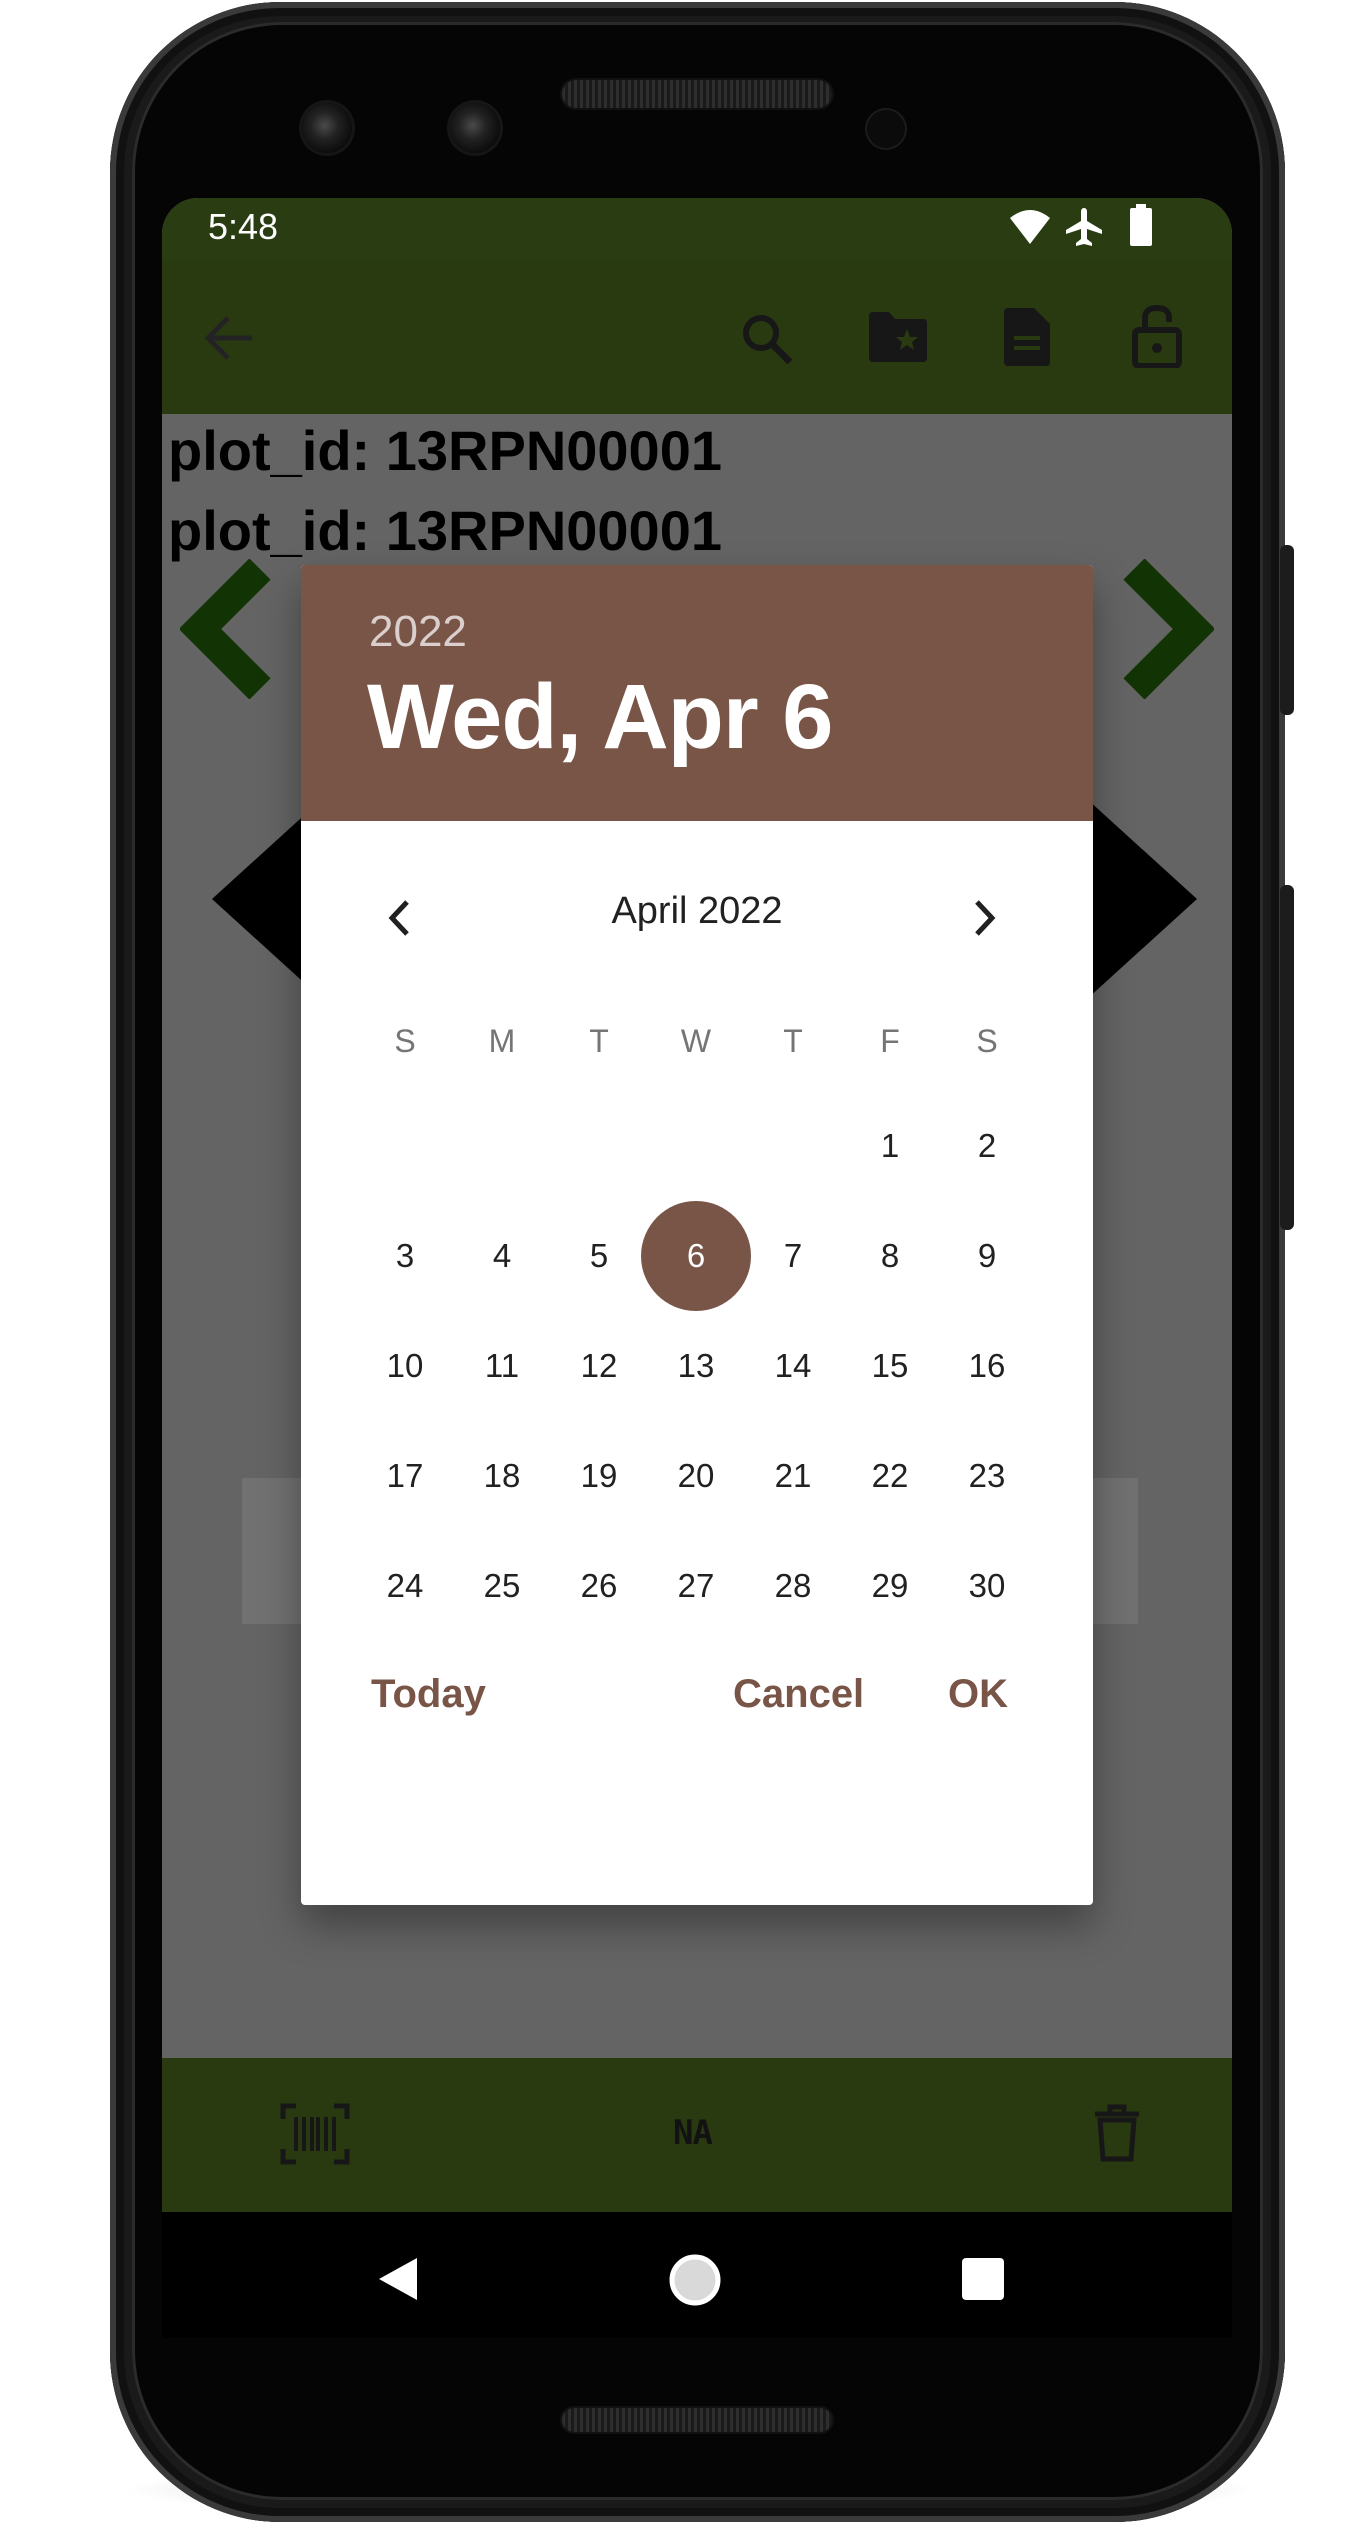 The height and width of the screenshot is (2534, 1370). What do you see at coordinates (327, 128) in the screenshot?
I see `front-camera-left` at bounding box center [327, 128].